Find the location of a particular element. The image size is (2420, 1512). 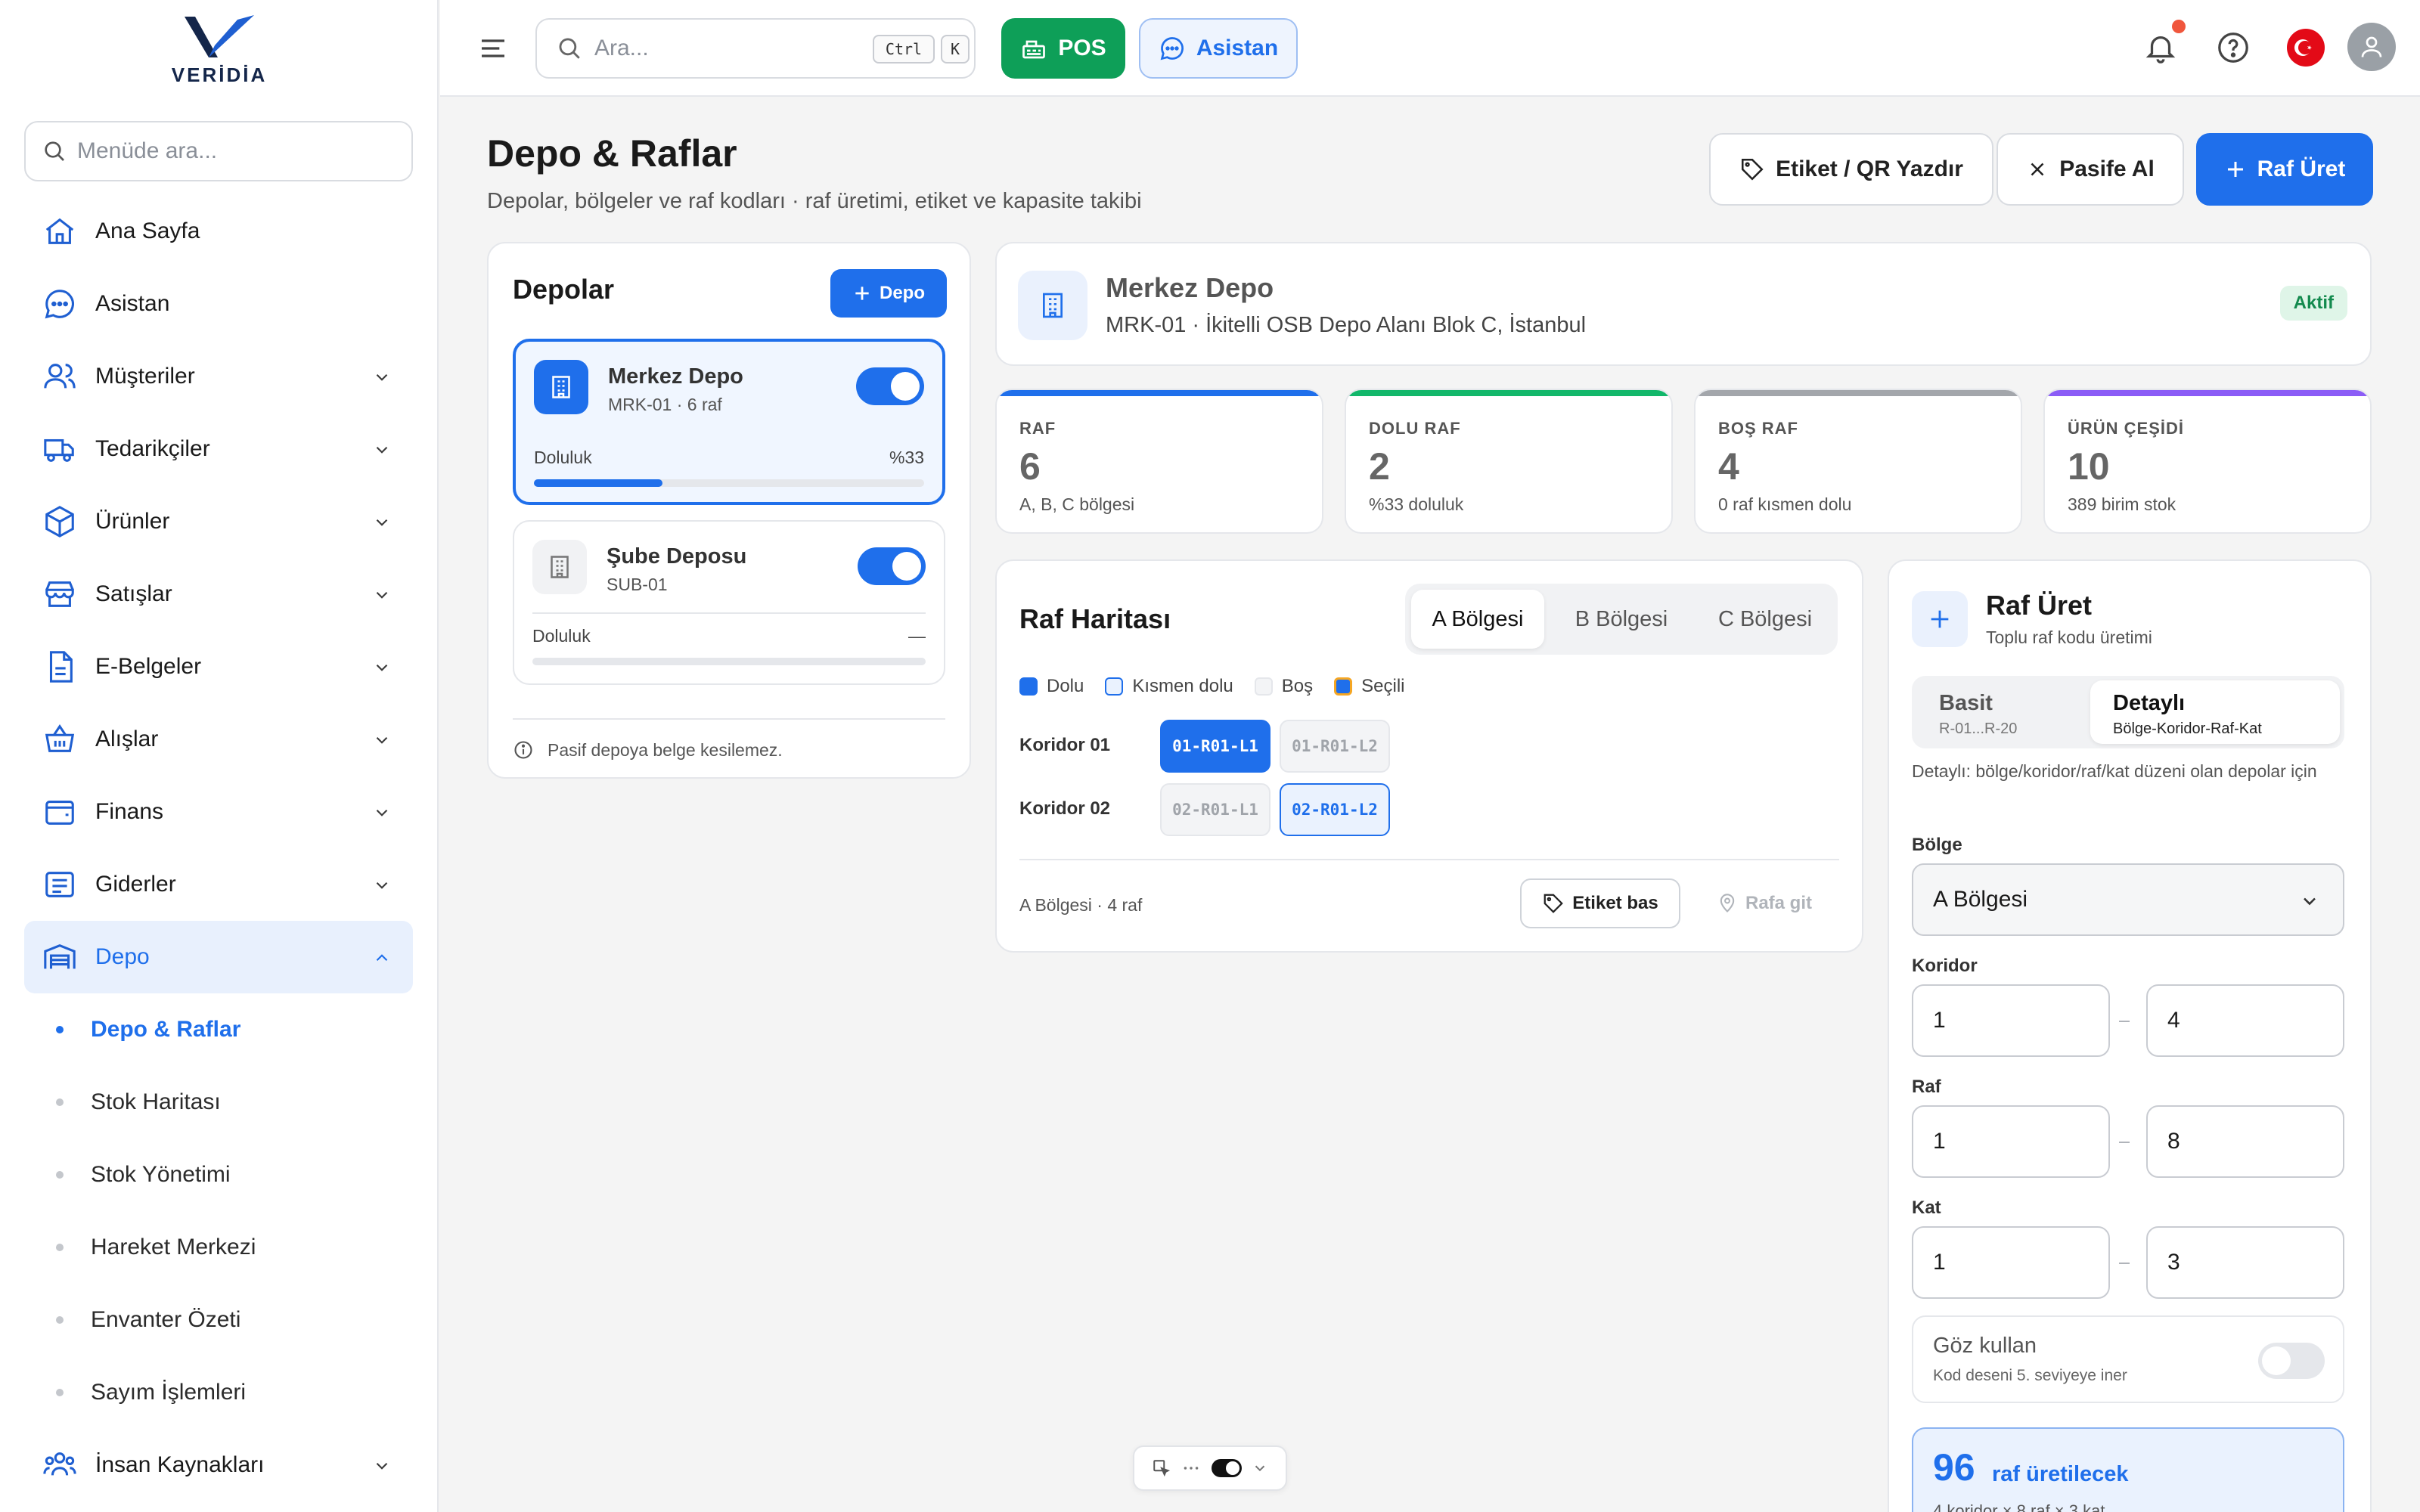

sidebar-subitem-envanter-ozeti: Envanter Özeti is located at coordinates (218, 1320).